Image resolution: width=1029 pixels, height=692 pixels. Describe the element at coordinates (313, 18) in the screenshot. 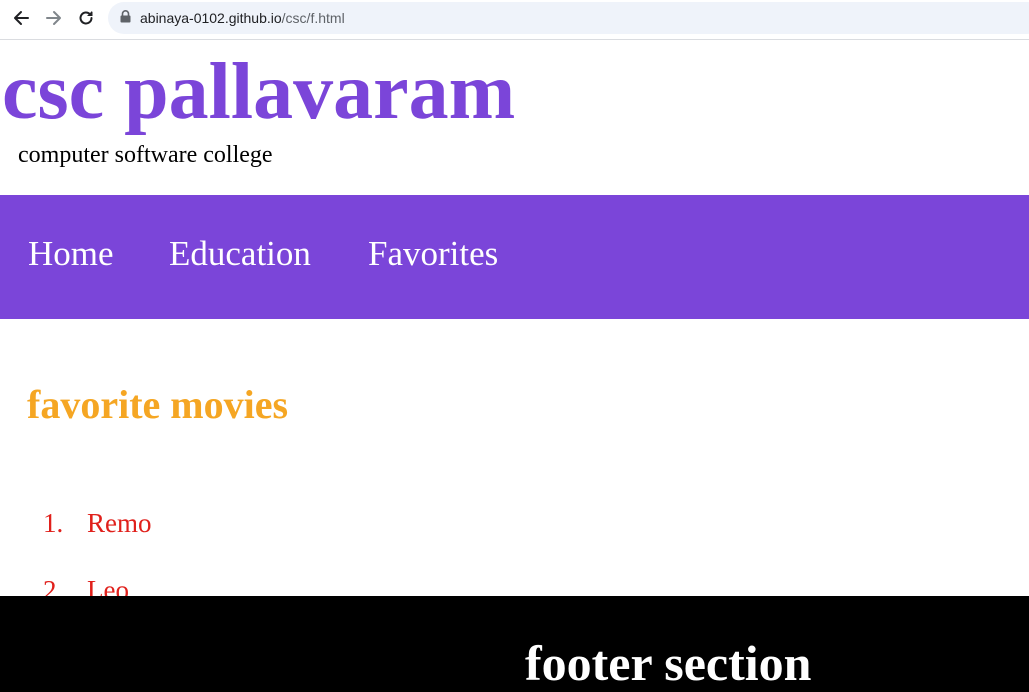

I see `url-path: /csc/f.html` at that location.